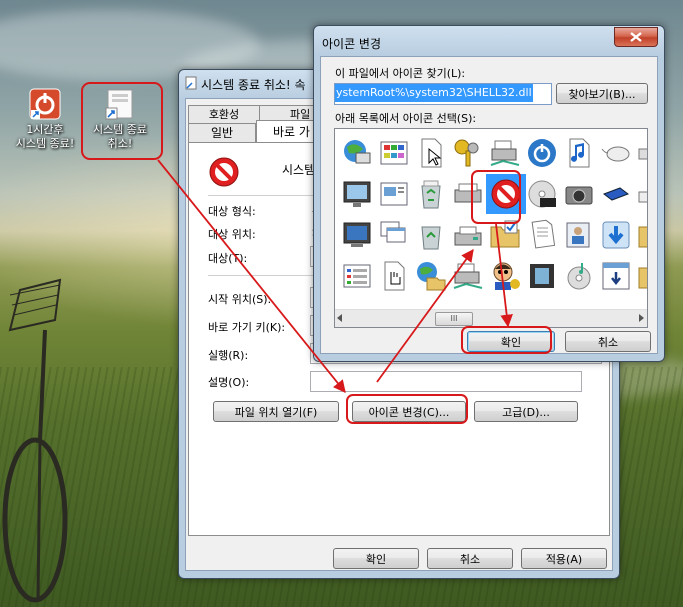  I want to click on network-printer-icon, so click(505, 153).